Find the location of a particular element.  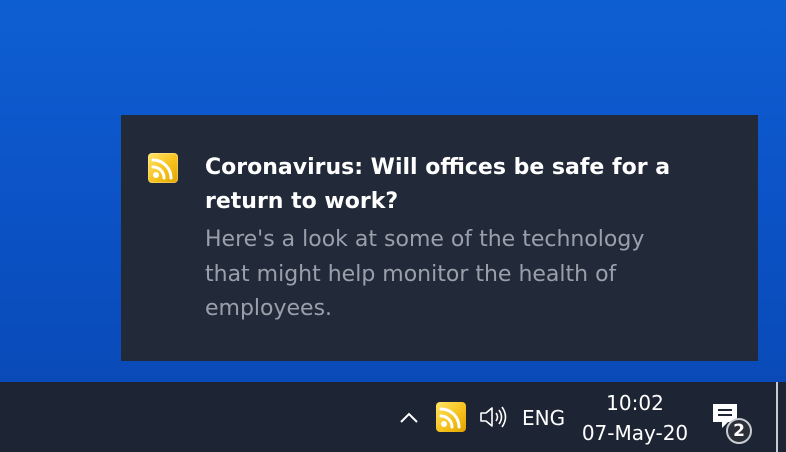

show-desktop-button is located at coordinates (777, 417).